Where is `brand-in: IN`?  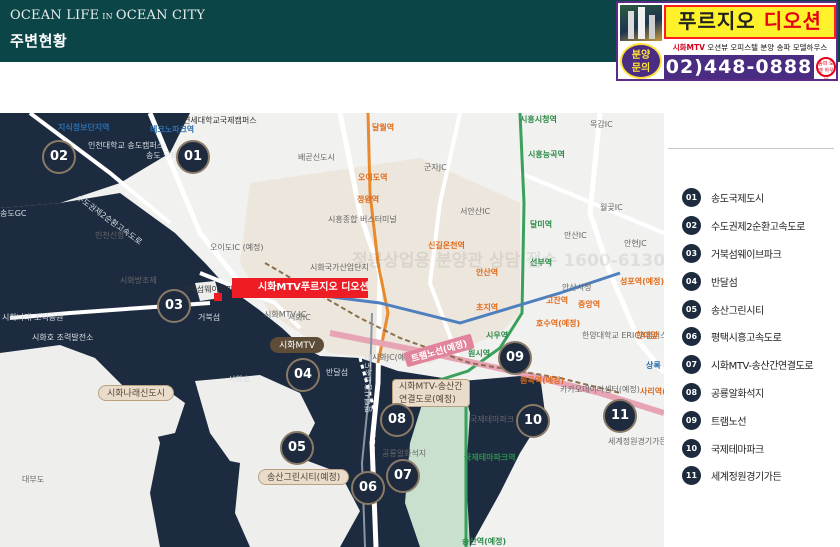
brand-in: IN is located at coordinates (107, 16).